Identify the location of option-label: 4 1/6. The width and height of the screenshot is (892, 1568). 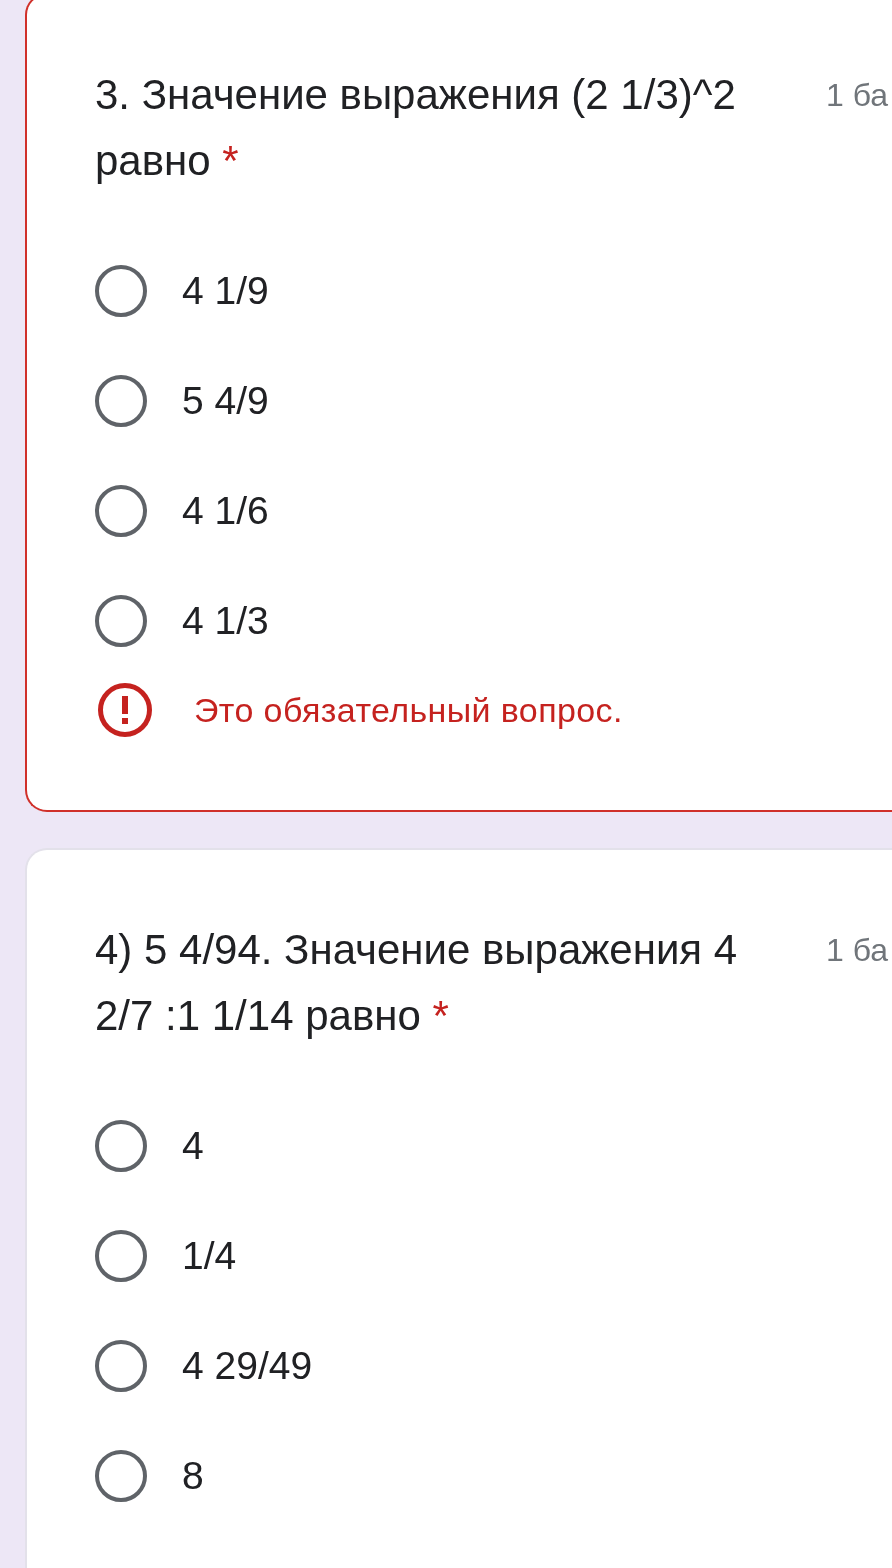
(225, 511).